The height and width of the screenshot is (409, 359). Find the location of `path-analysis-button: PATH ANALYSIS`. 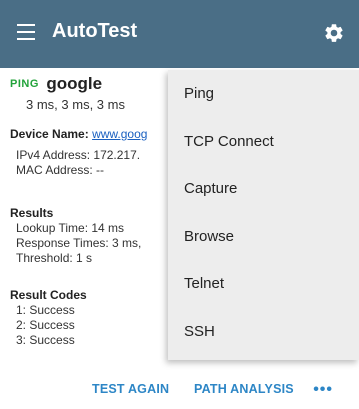

path-analysis-button: PATH ANALYSIS is located at coordinates (244, 389).